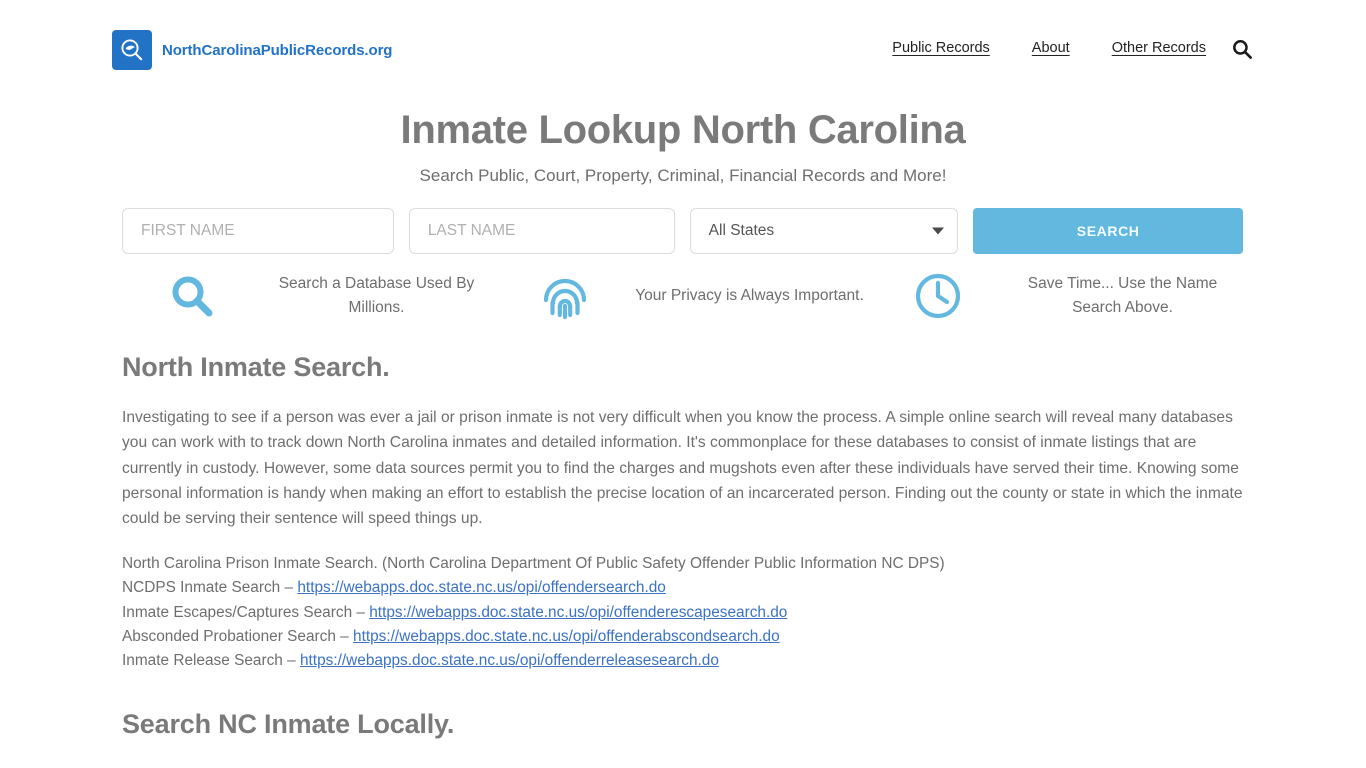 This screenshot has width=1366, height=768. Describe the element at coordinates (192, 296) in the screenshot. I see `magnifier-icon` at that location.